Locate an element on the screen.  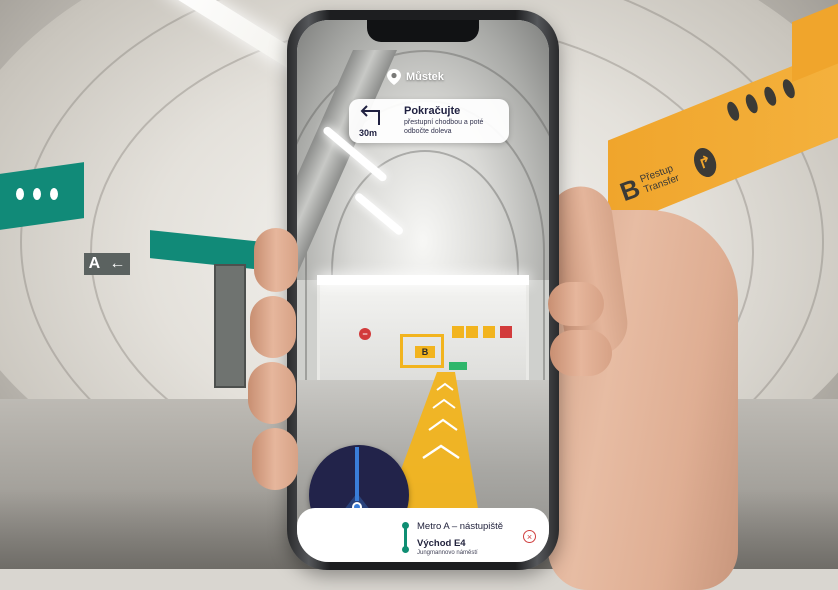
instruction-subtitle: přestupní chodbou a poté odbočte doleva is located at coordinates (444, 127).